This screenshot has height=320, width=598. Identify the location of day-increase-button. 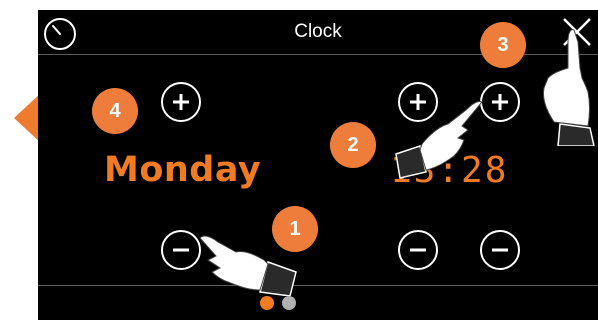
(181, 102).